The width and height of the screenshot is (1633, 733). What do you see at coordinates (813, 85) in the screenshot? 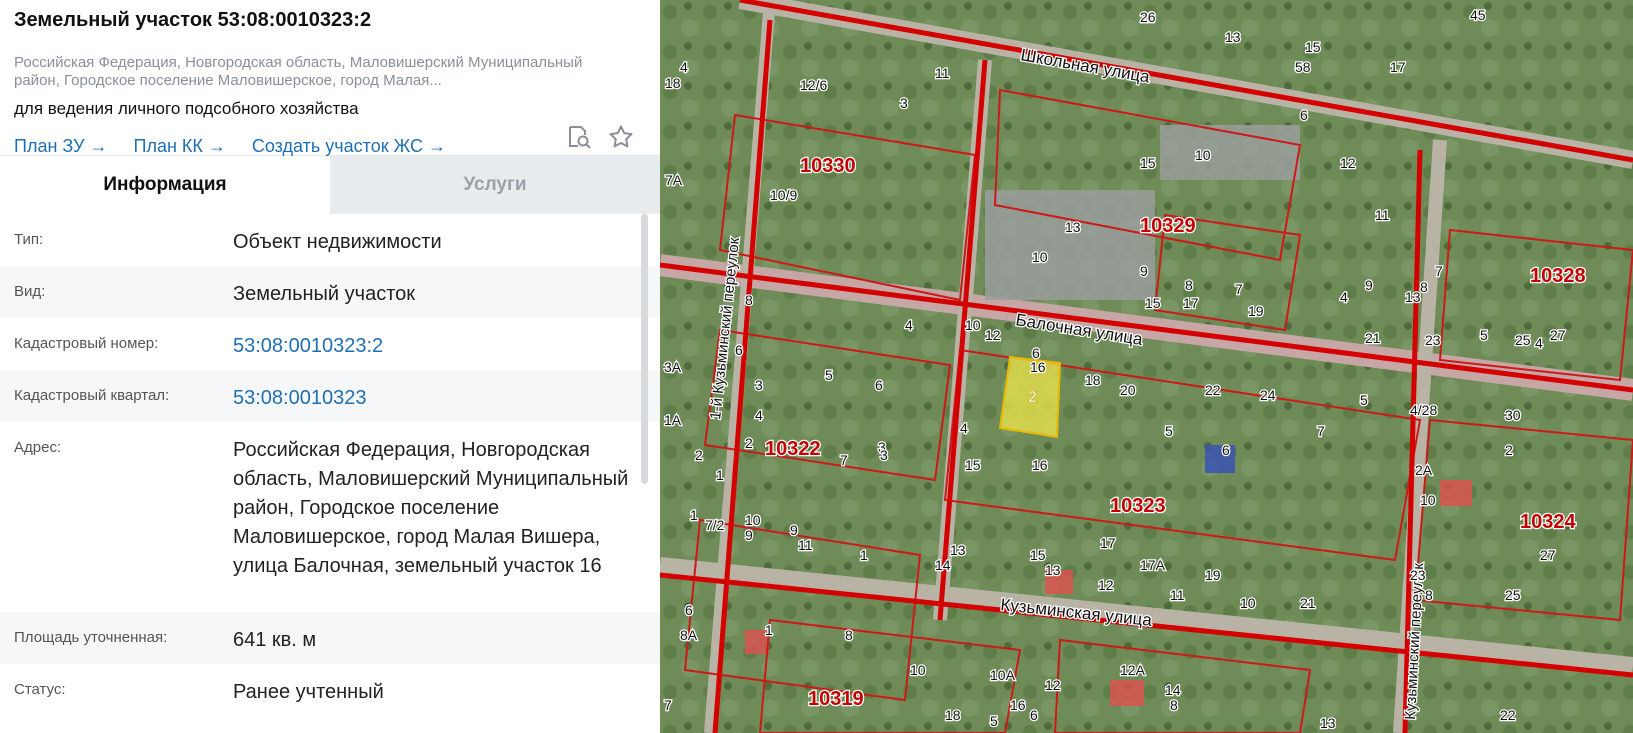
I see `parcel-number-label: 12/6` at bounding box center [813, 85].